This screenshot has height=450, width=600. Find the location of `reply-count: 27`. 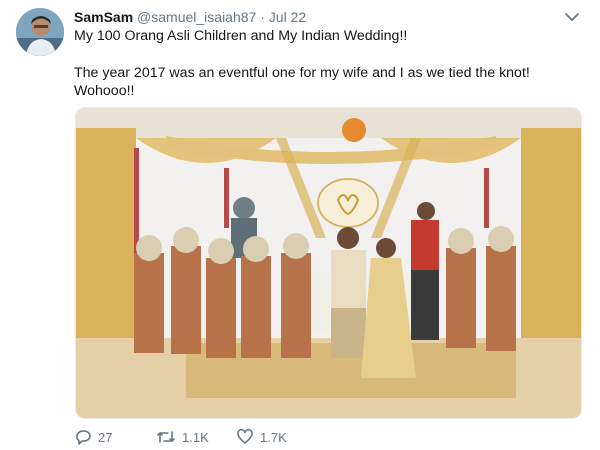

reply-count: 27 is located at coordinates (105, 437).